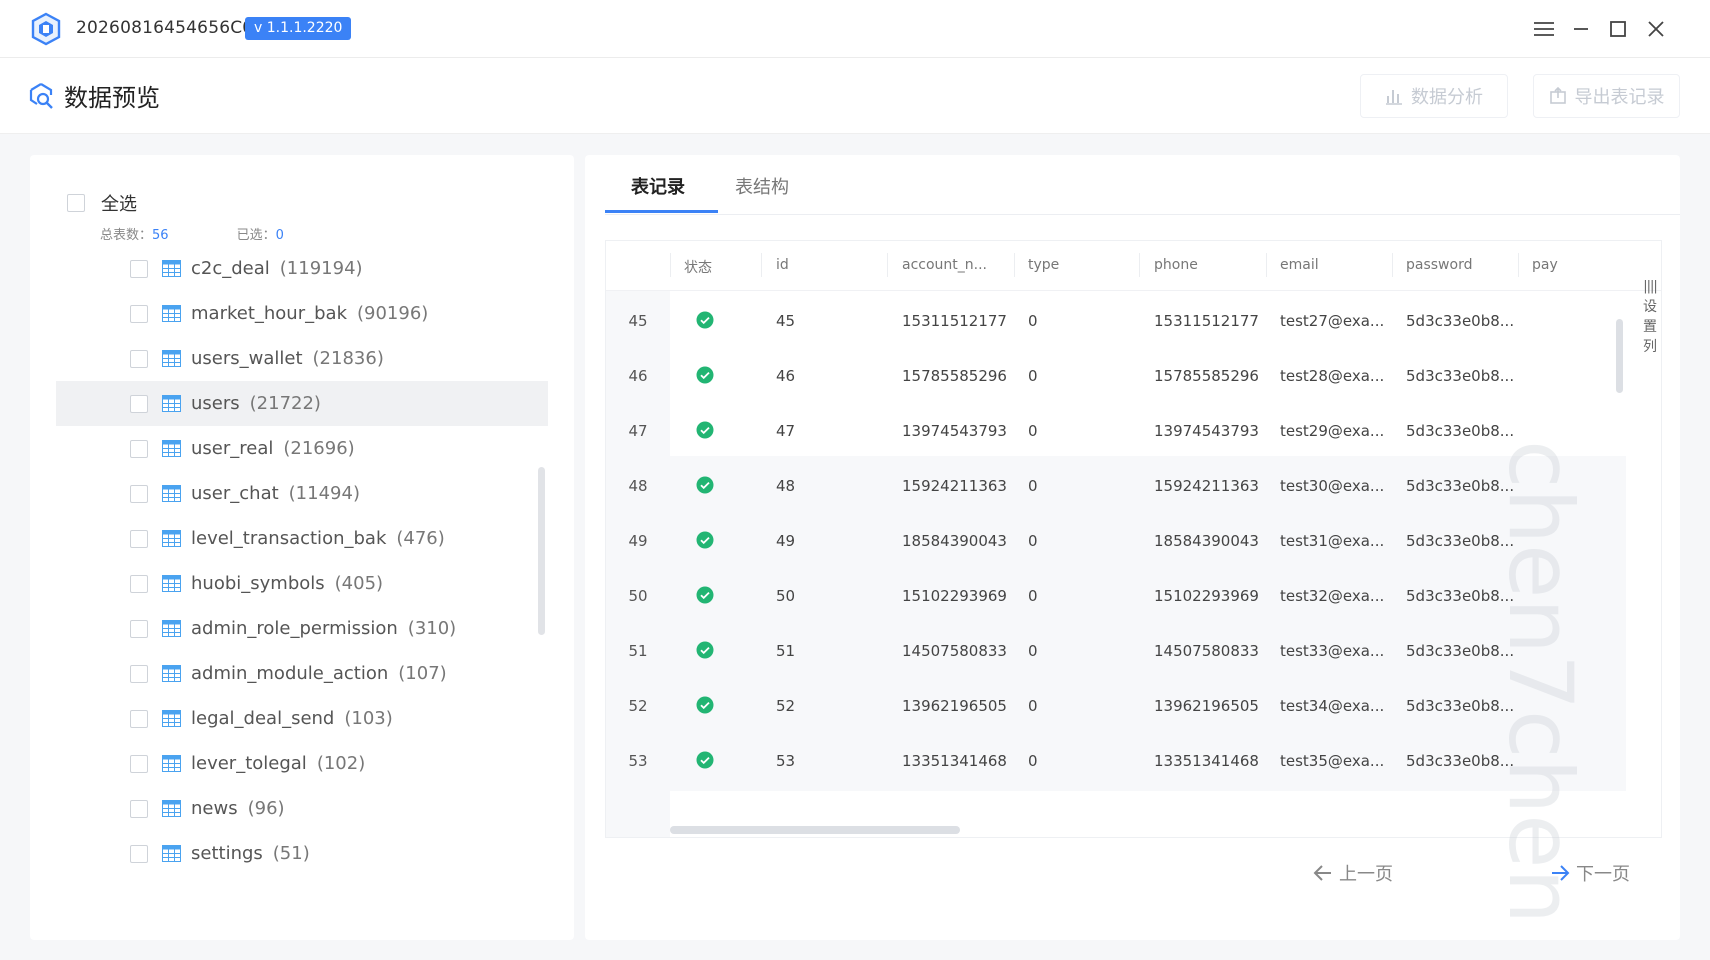 The height and width of the screenshot is (960, 1710). What do you see at coordinates (1606, 96) in the screenshot?
I see `export-records-button: 导出表记录` at bounding box center [1606, 96].